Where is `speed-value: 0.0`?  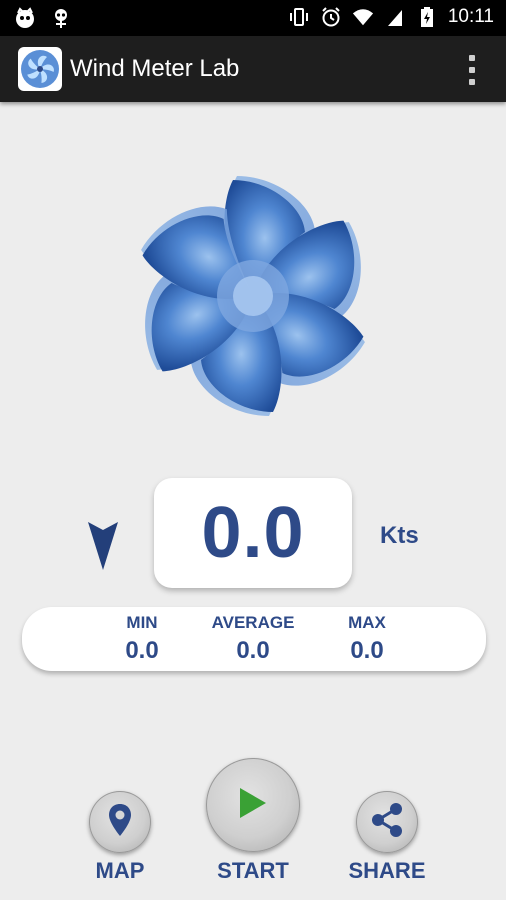
speed-value: 0.0 is located at coordinates (253, 533).